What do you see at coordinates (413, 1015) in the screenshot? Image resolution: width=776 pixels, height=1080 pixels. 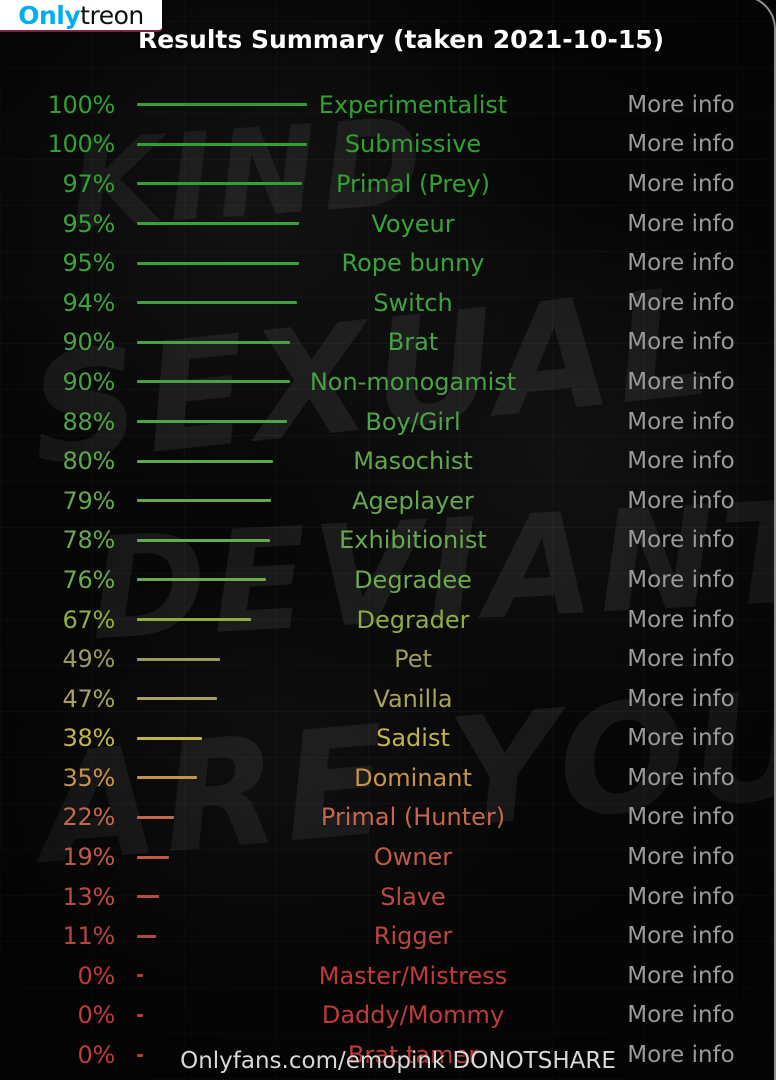 I see `result-label: Daddy/Mommy` at bounding box center [413, 1015].